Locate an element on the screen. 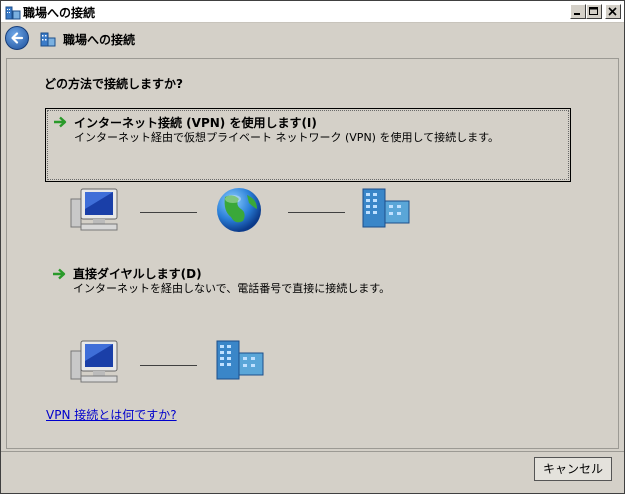 This screenshot has height=494, width=625. minimize-button is located at coordinates (578, 11).